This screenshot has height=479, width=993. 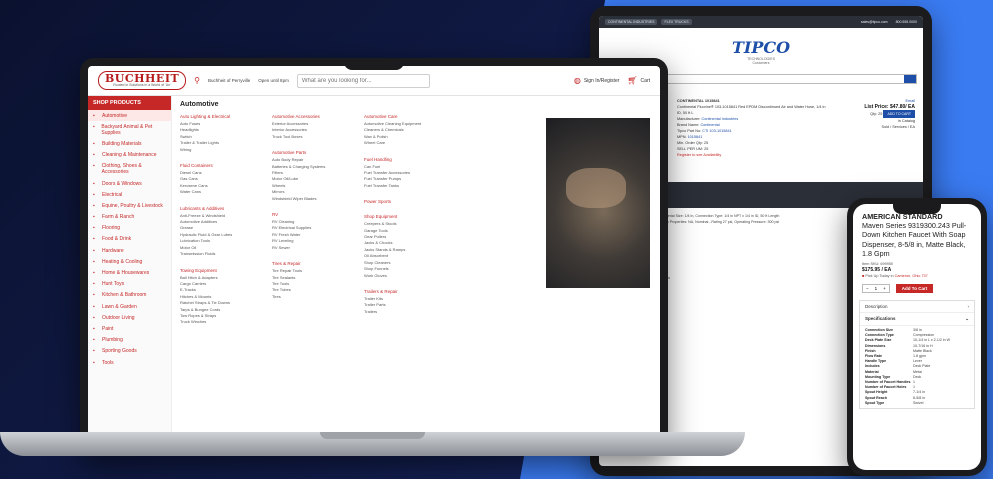 I want to click on location-pin-icon: ⚲, so click(x=197, y=80).